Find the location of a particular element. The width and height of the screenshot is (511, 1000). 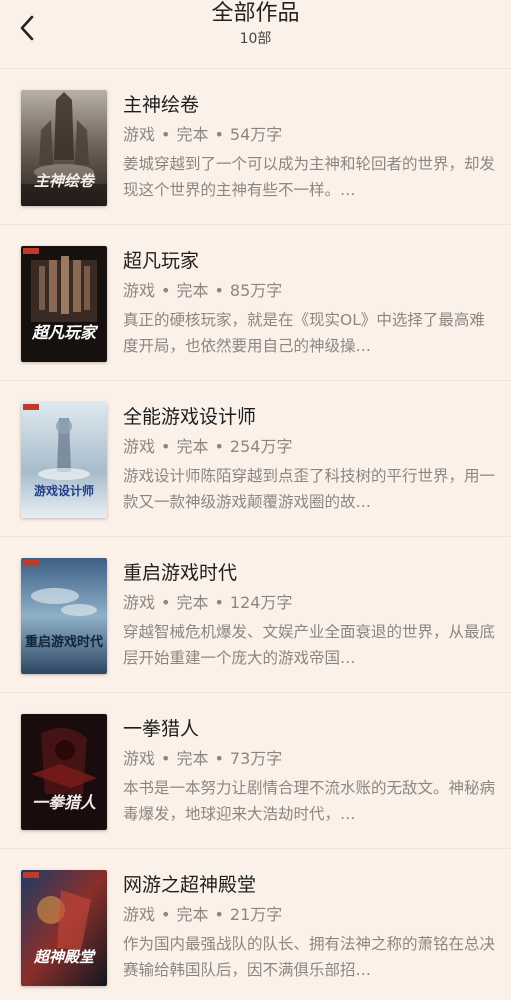

book-cover: 一拳猎人 is located at coordinates (64, 772).